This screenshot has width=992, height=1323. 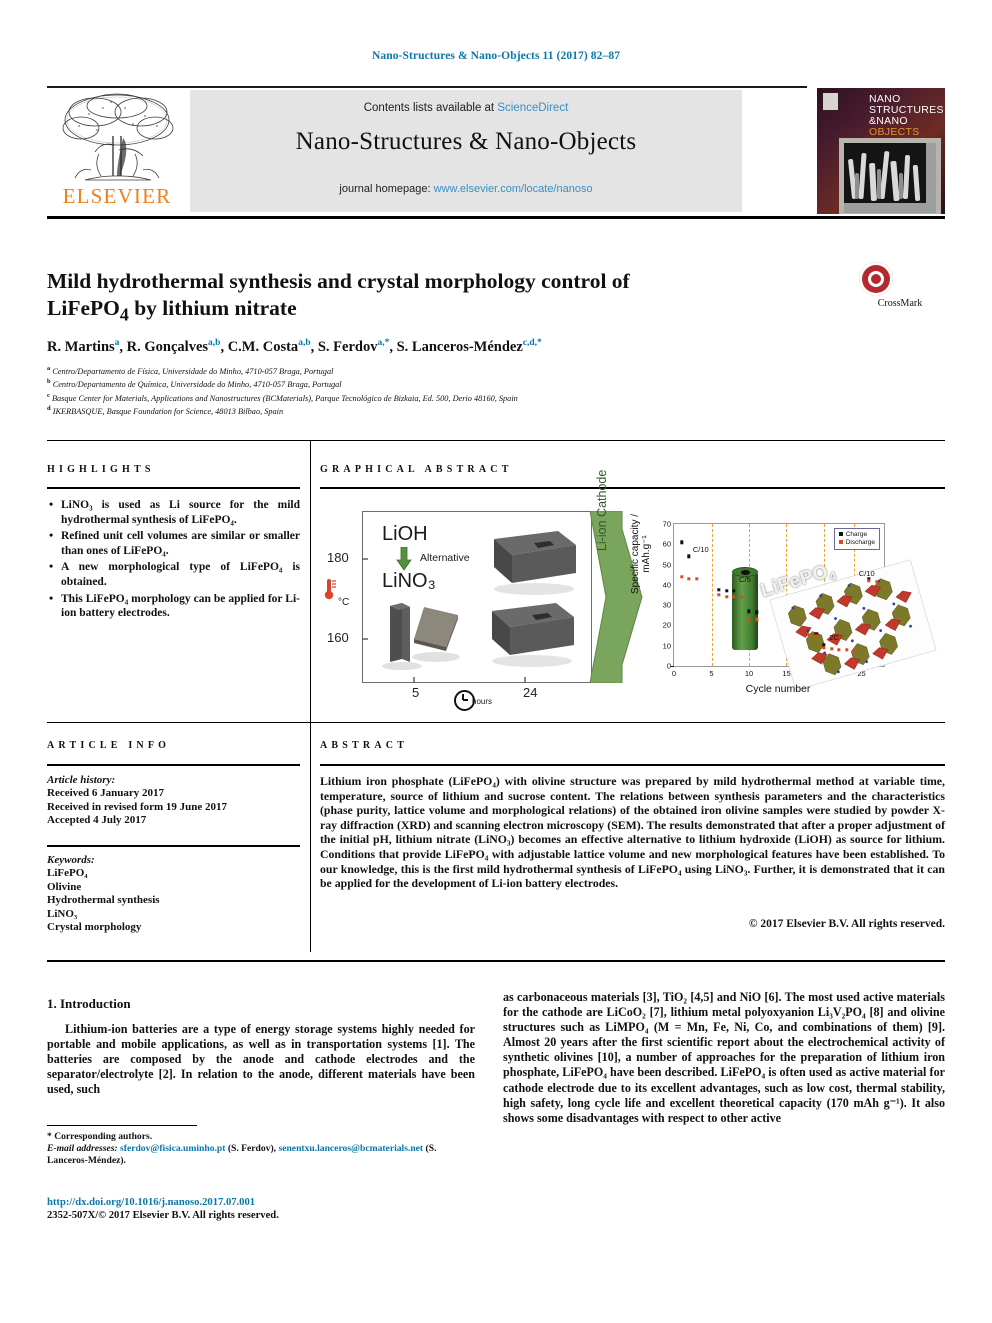 I want to click on journal-homepage-link: www.elsevier.com/locate/nanoso, so click(x=513, y=189).